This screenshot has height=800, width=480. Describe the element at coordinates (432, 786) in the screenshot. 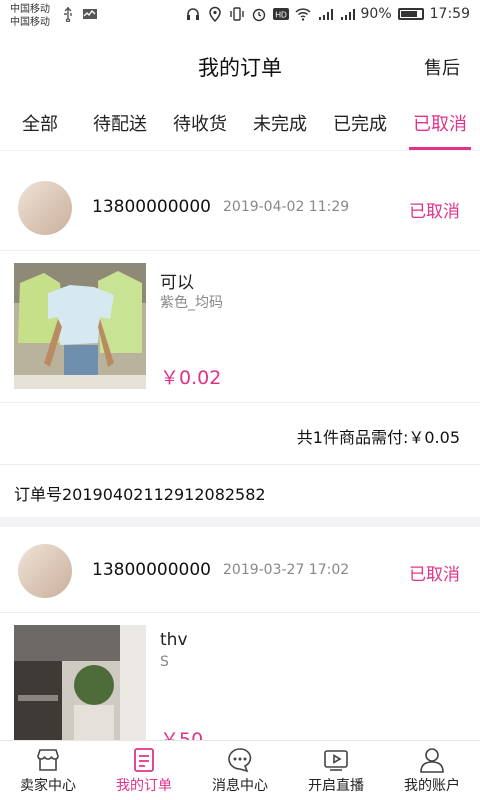

I see `nav-label: 我的账户` at that location.